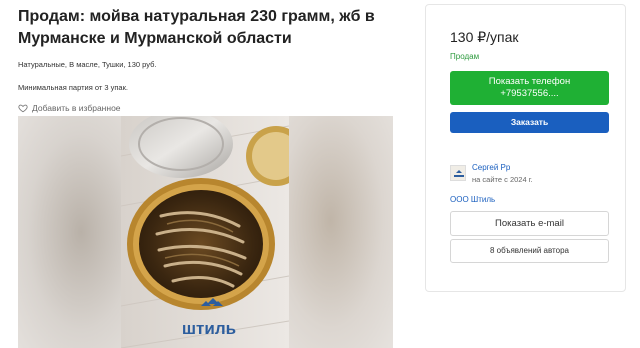 The height and width of the screenshot is (348, 640). I want to click on avatar, so click(458, 173).